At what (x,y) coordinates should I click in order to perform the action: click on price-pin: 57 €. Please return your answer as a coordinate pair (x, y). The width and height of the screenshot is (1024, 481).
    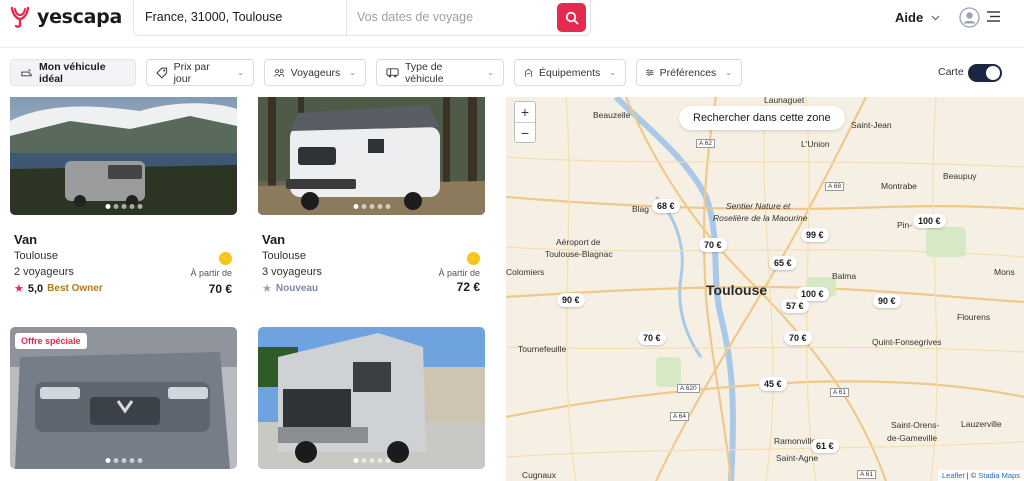
    Looking at the image, I should click on (795, 306).